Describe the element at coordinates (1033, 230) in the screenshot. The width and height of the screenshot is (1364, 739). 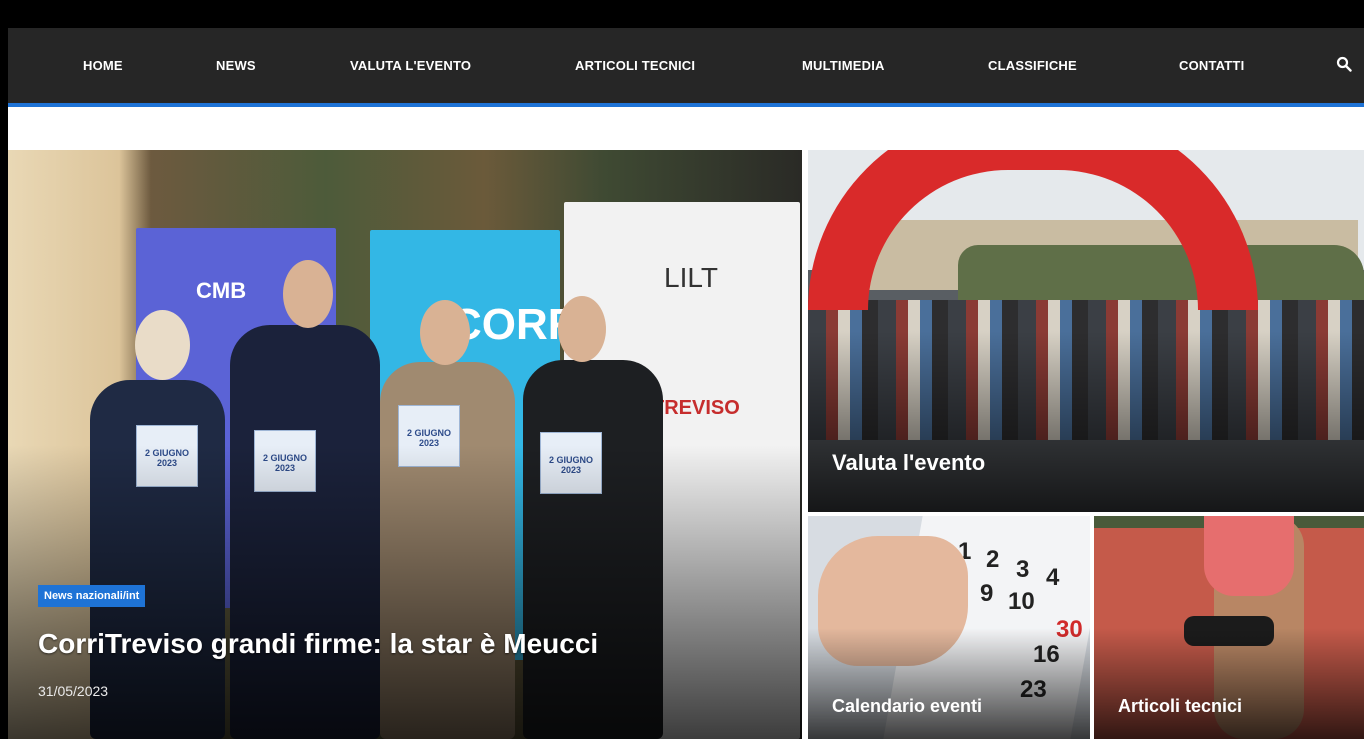
I see `event-photo-start-arch` at that location.